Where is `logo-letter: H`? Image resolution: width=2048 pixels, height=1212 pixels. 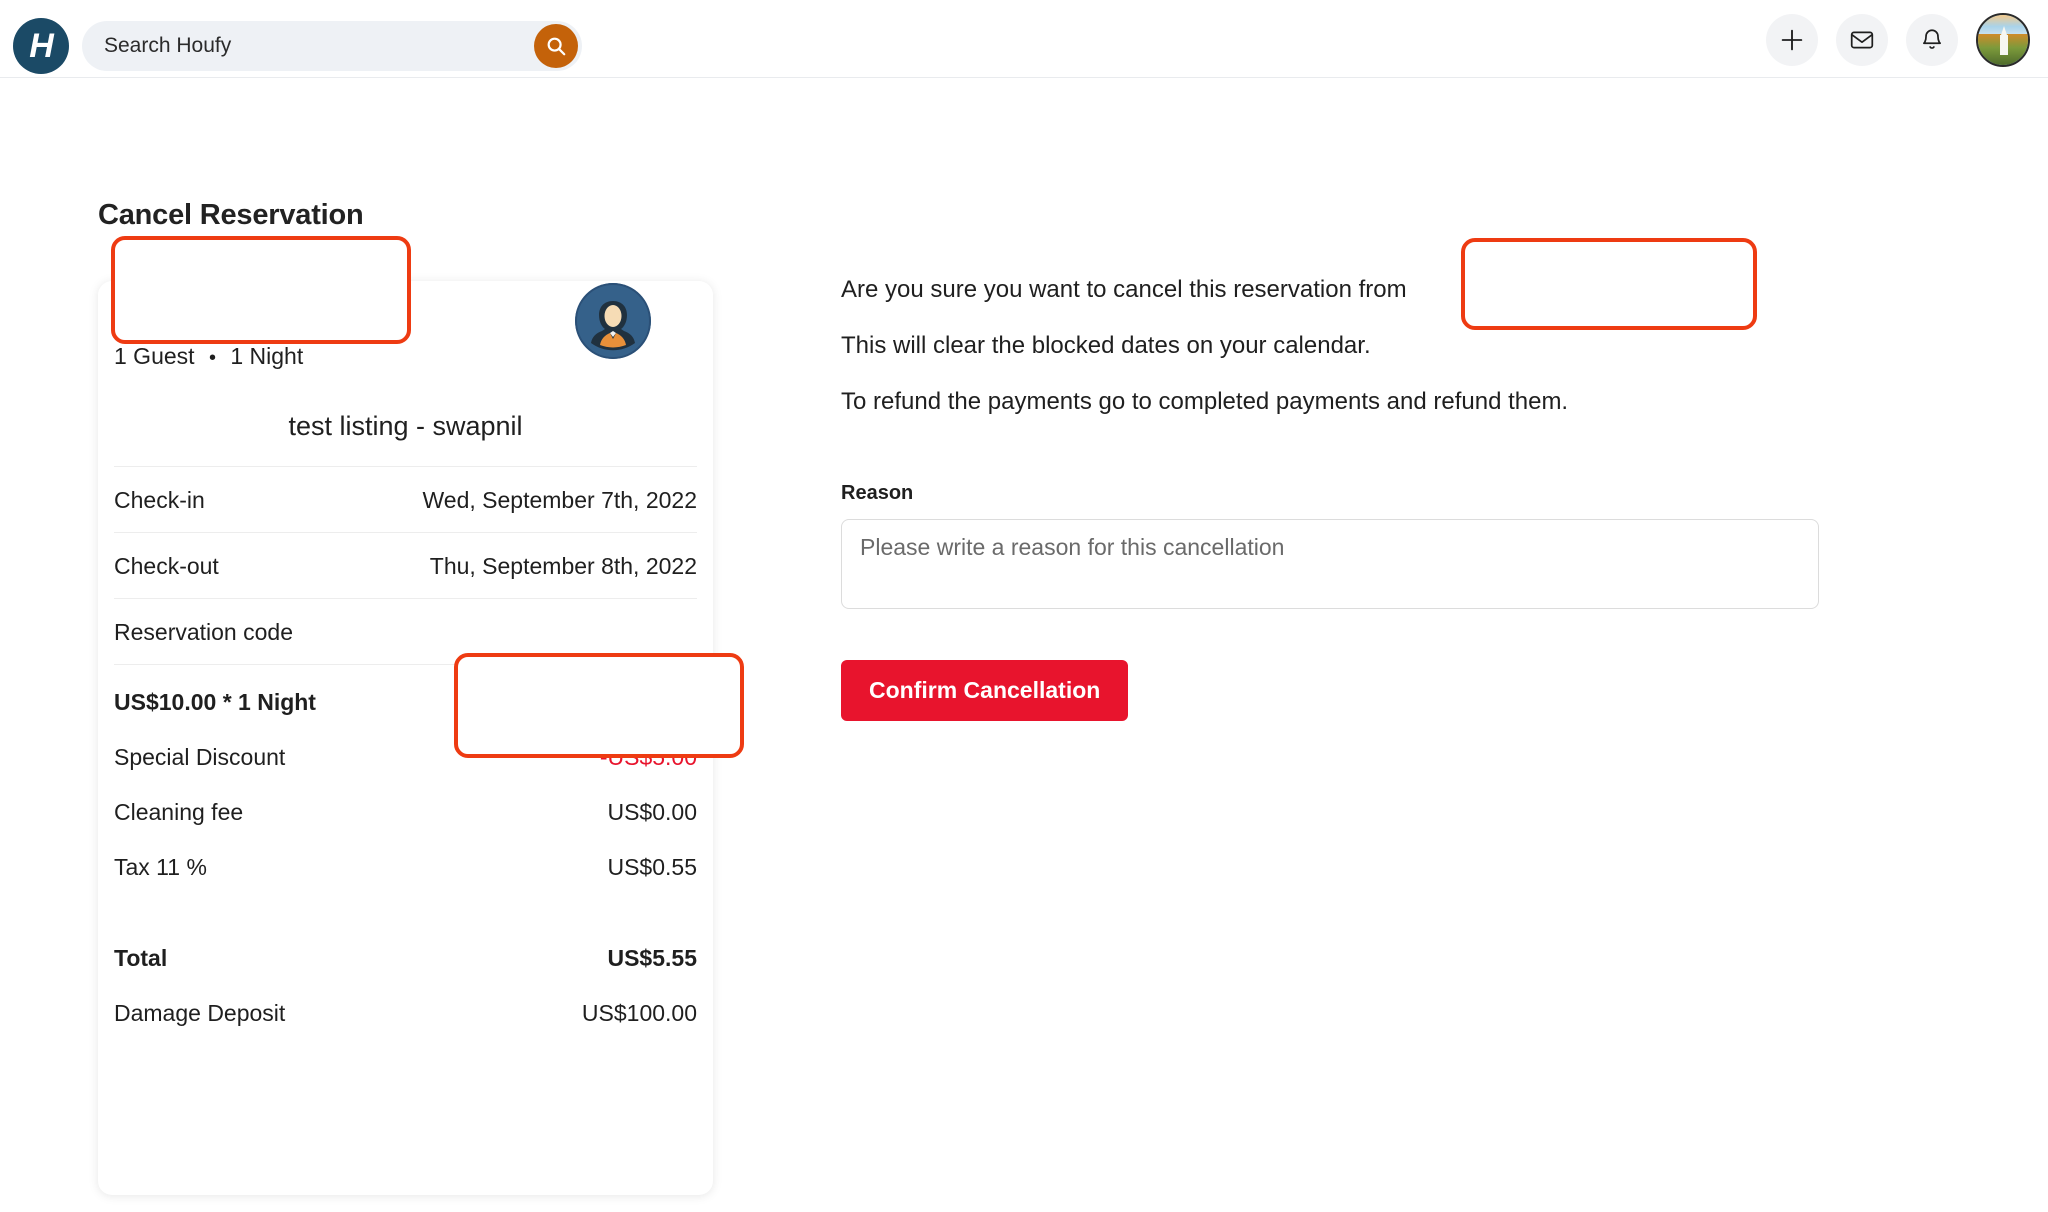 logo-letter: H is located at coordinates (41, 46).